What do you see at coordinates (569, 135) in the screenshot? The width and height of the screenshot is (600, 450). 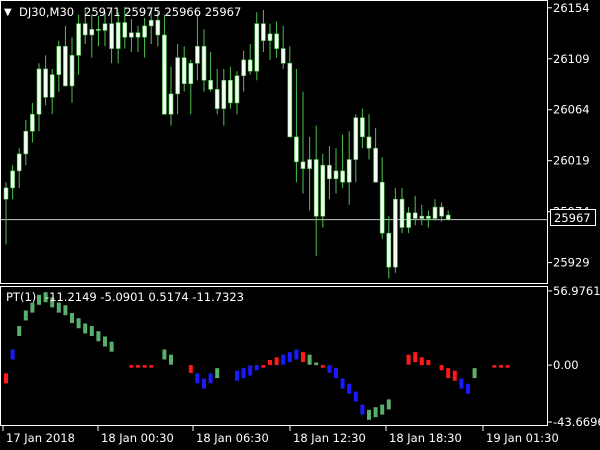 I see `price-axis: 261542610926064260192597425929` at bounding box center [569, 135].